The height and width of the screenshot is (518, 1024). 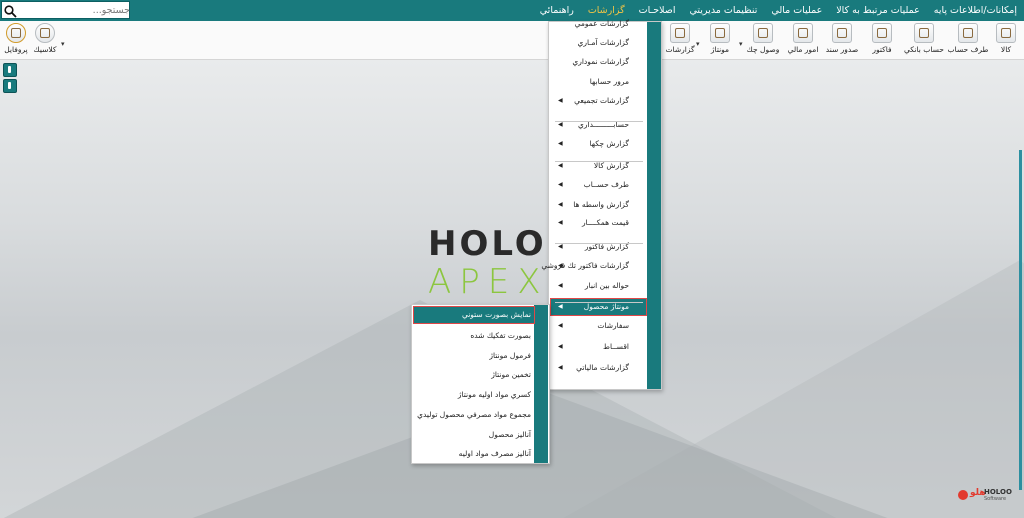 What do you see at coordinates (10, 12) in the screenshot?
I see `search-icon` at bounding box center [10, 12].